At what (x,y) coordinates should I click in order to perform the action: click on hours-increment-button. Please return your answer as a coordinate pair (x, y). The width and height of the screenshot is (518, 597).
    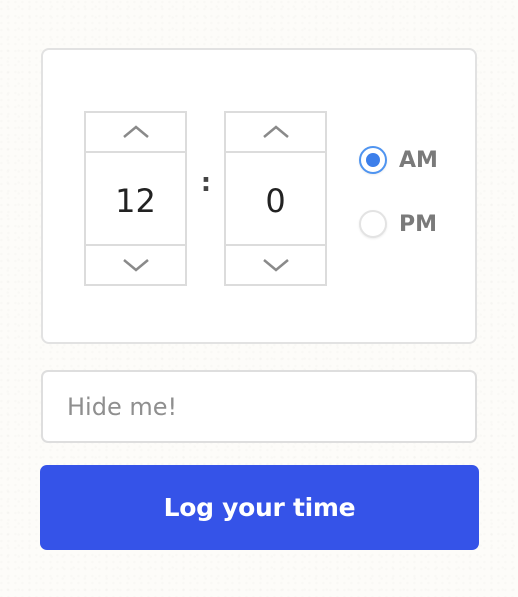
    Looking at the image, I should click on (135, 133).